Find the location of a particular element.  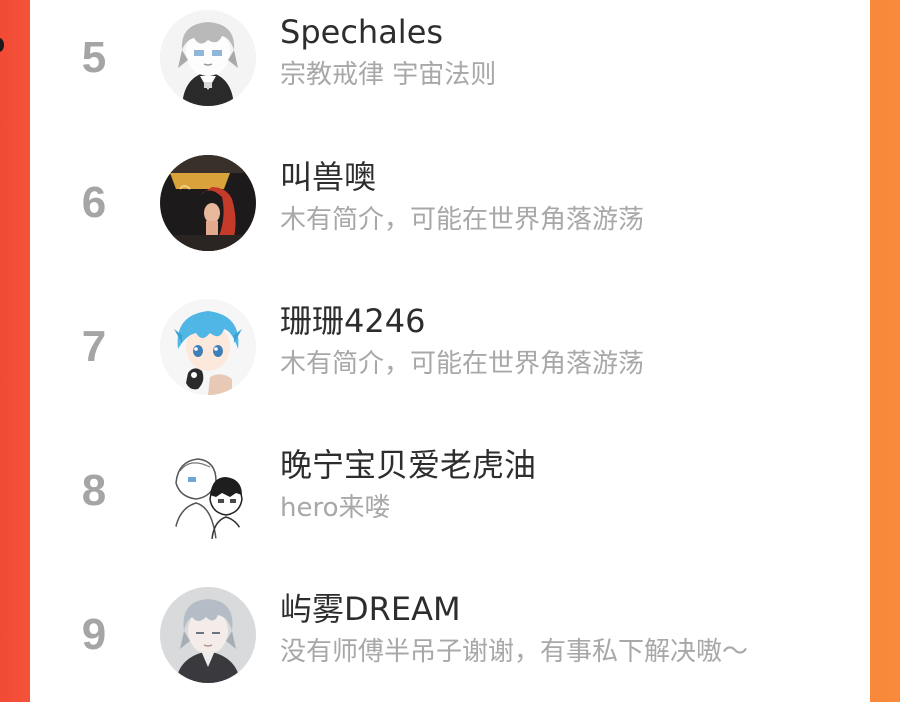

rank-number: 5 is located at coordinates (94, 57).